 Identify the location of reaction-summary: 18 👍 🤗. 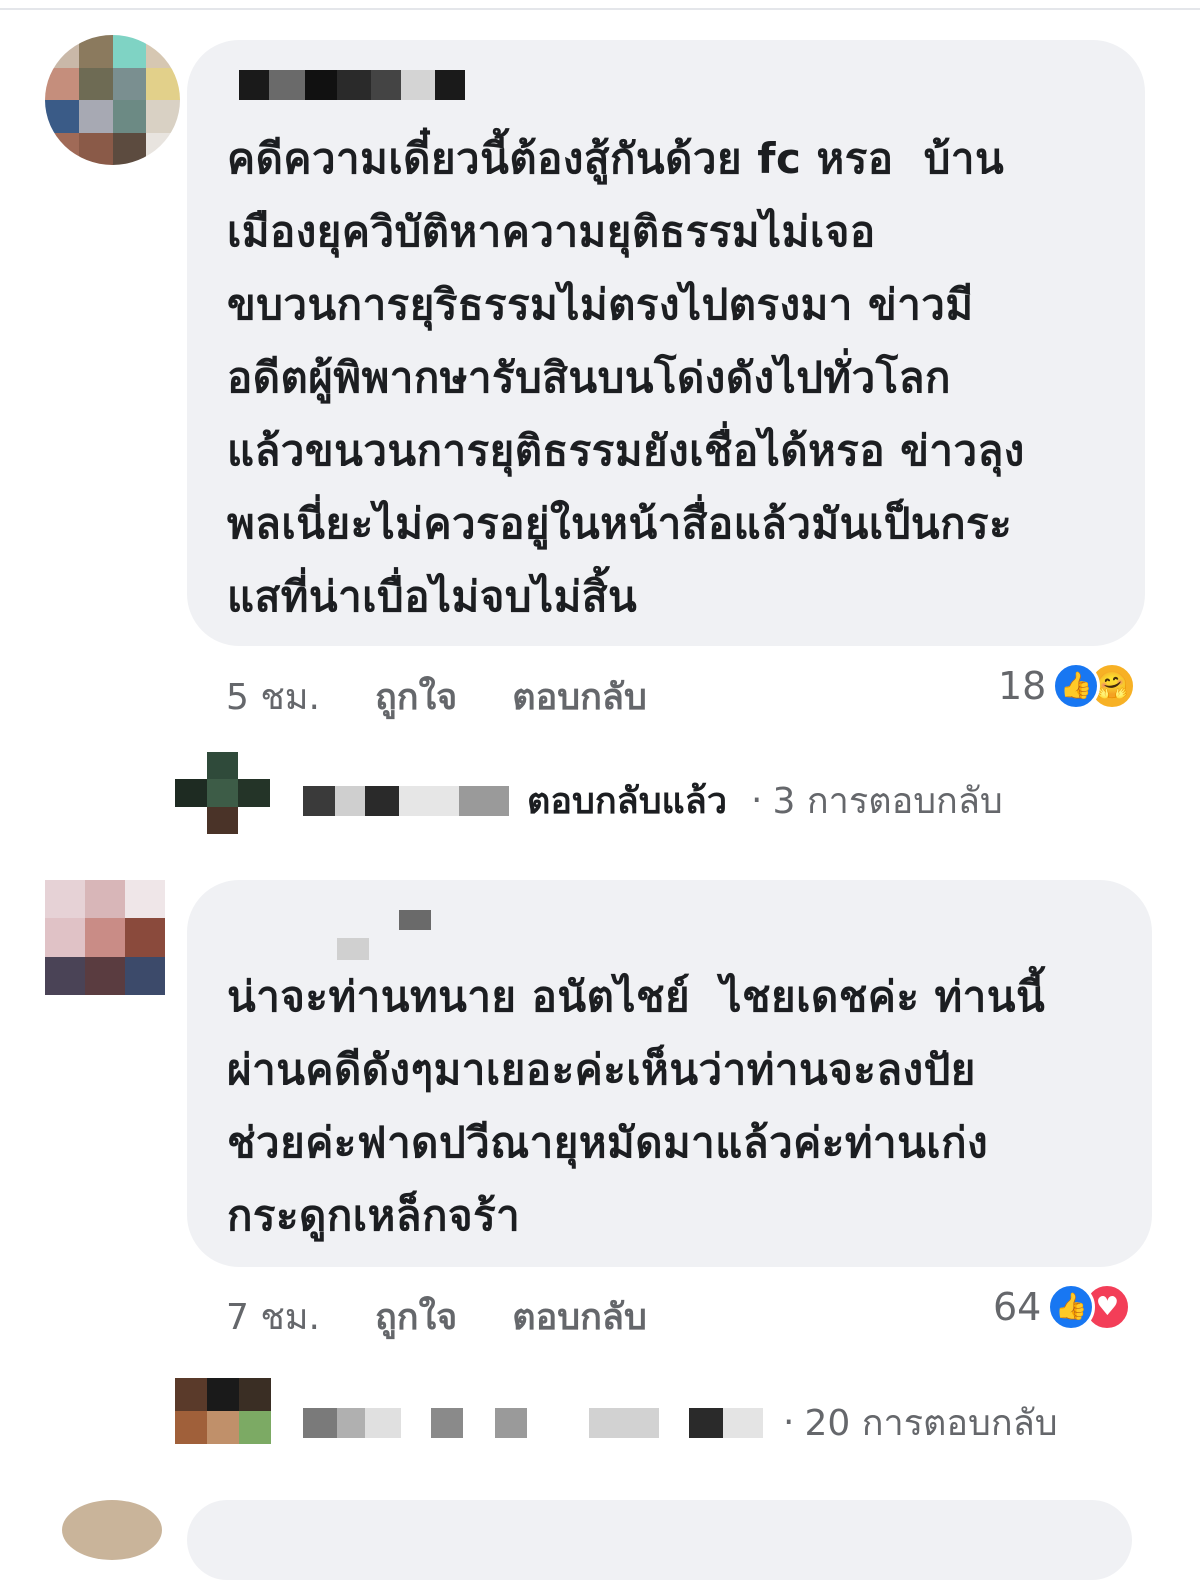
(1067, 686).